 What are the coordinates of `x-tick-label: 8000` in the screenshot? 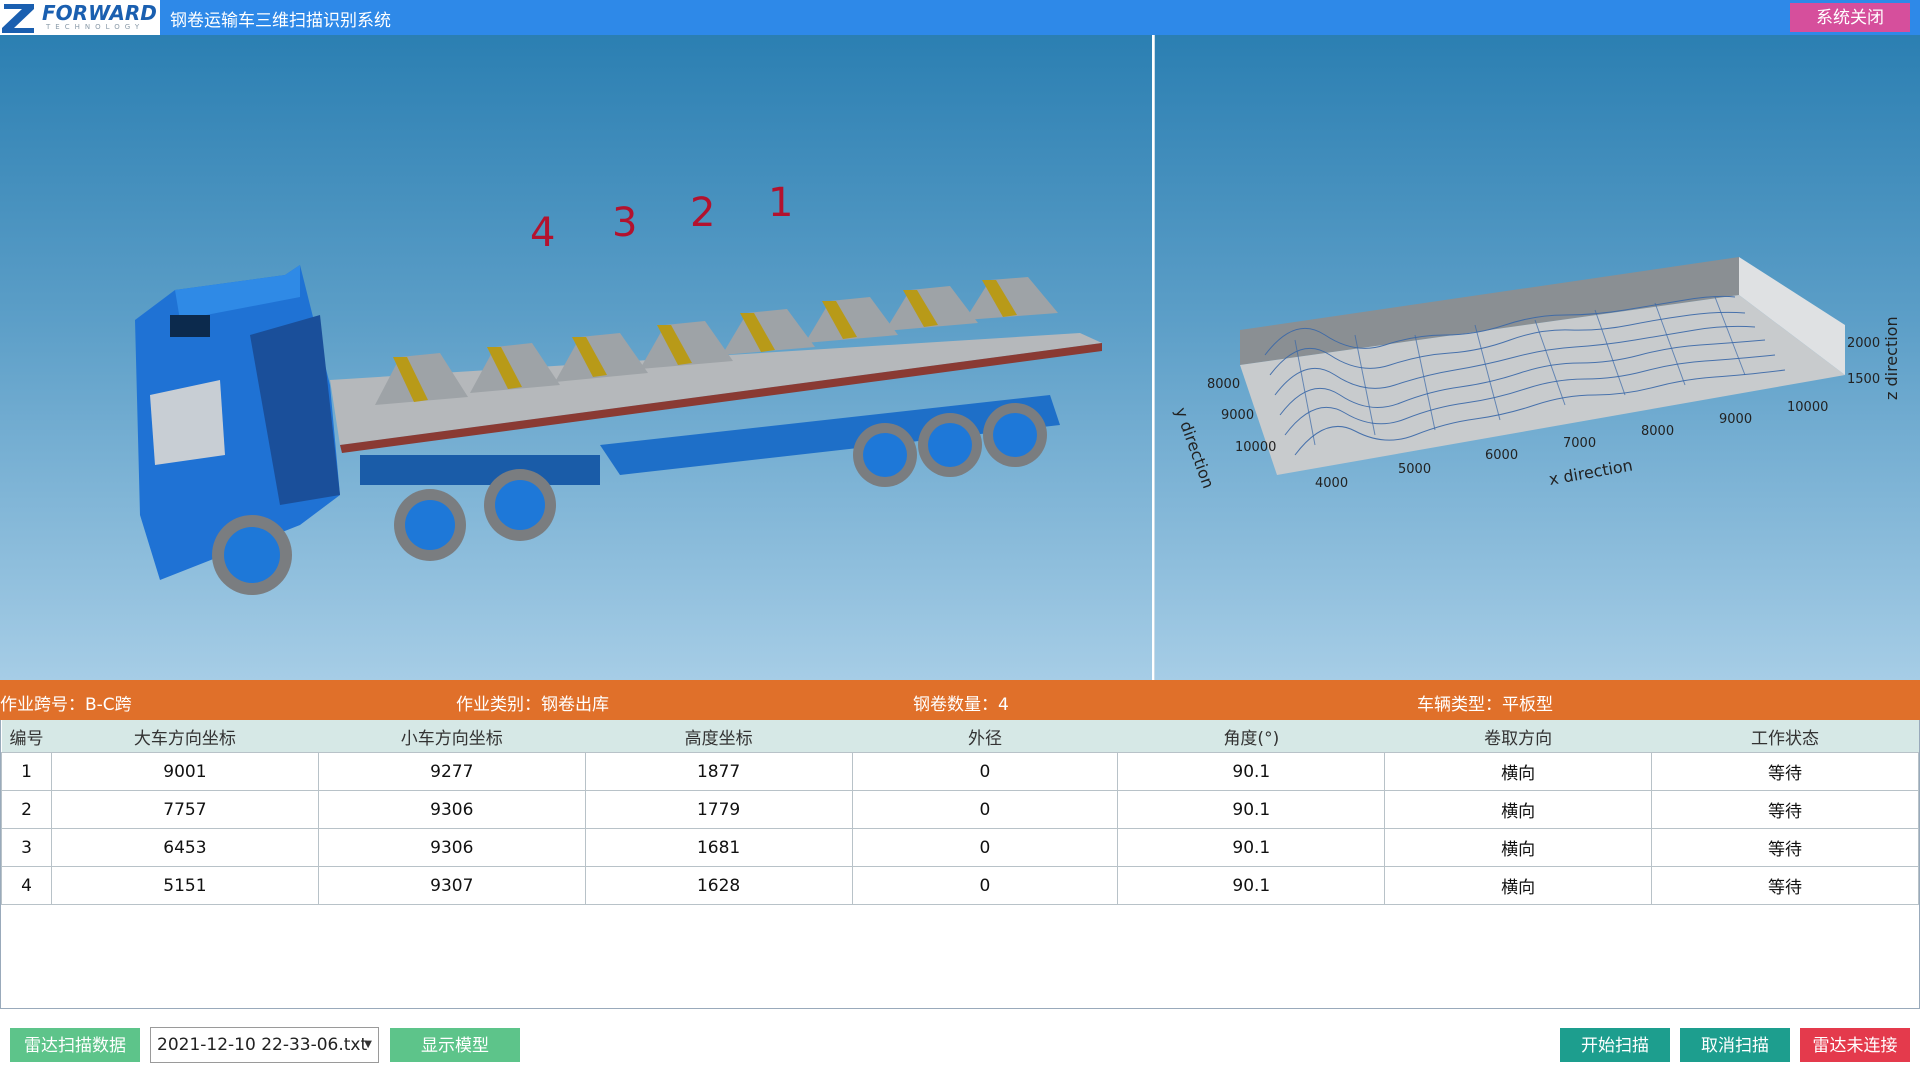 It's located at (1657, 431).